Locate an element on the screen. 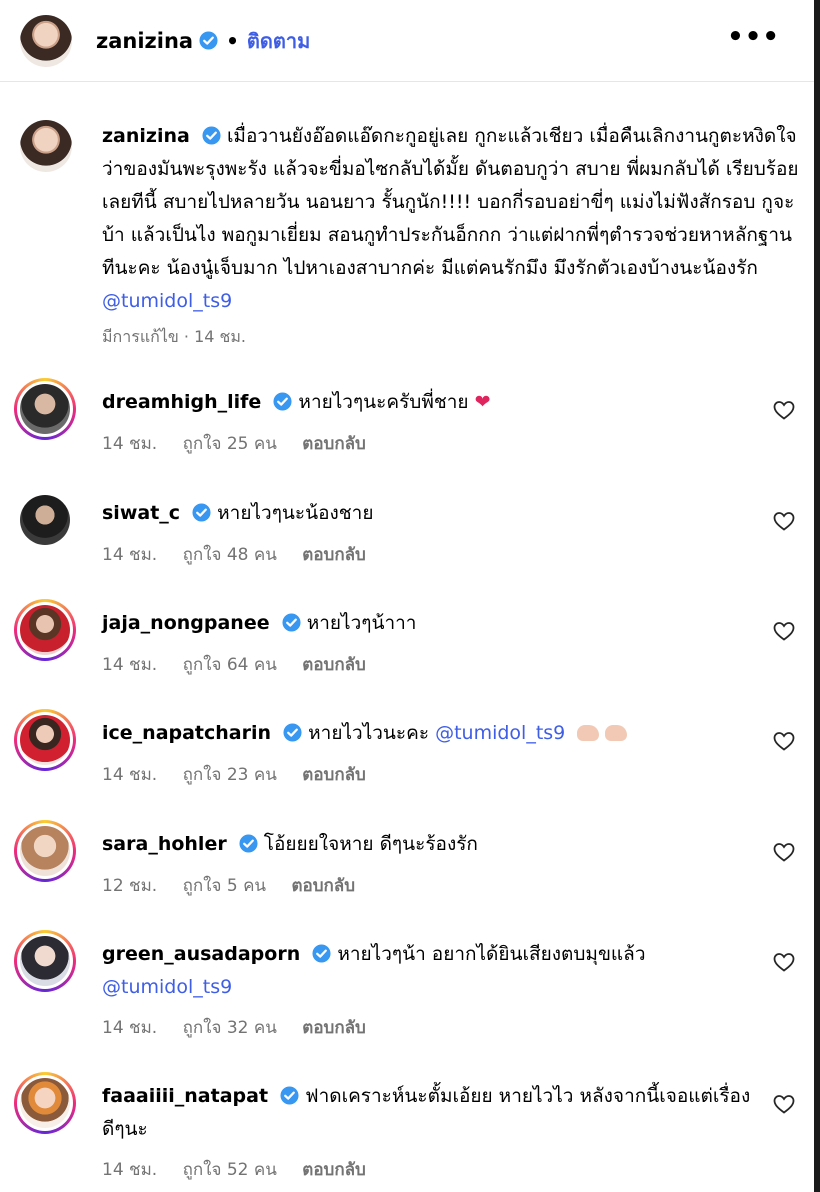  commenter-username: siwat_c is located at coordinates (141, 513).